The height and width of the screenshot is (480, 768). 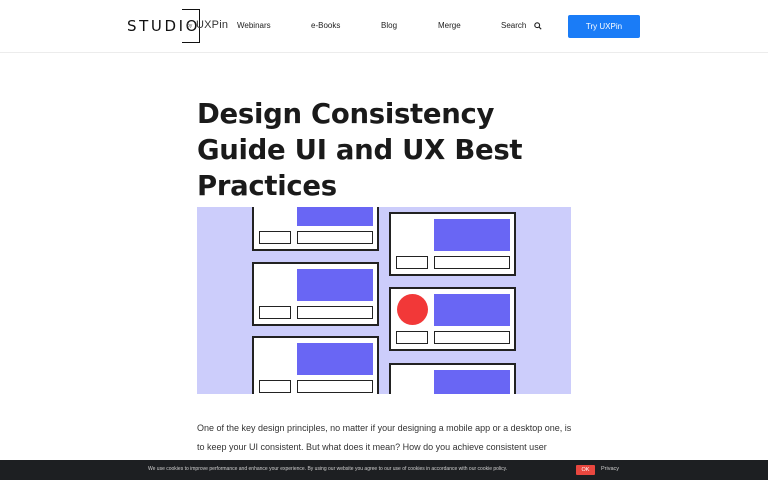 I want to click on nav-ebooks: e-Books, so click(x=325, y=25).